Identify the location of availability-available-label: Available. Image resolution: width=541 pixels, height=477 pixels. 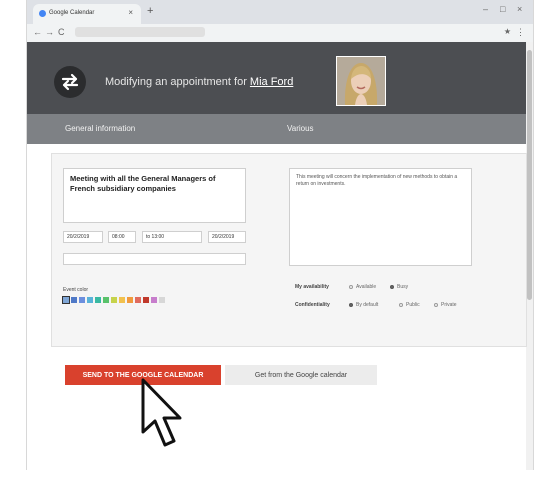
(366, 287).